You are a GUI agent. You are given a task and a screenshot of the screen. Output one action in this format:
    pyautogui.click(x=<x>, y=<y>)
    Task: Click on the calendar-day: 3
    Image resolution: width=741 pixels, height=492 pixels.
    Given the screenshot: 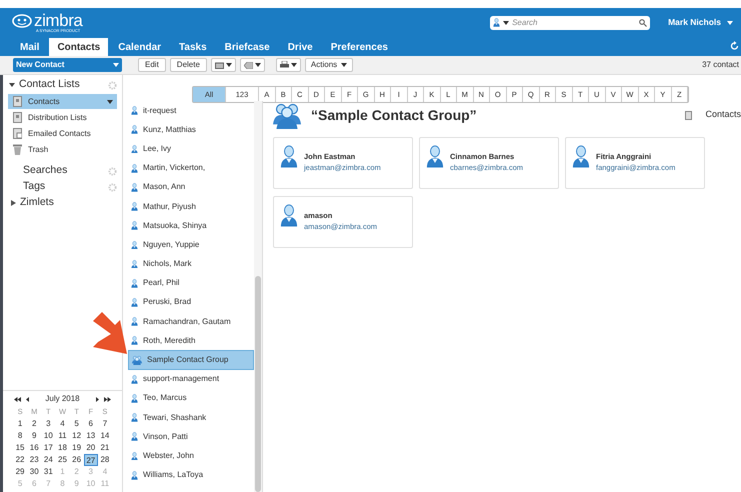 What is the action you would take?
    pyautogui.click(x=48, y=424)
    